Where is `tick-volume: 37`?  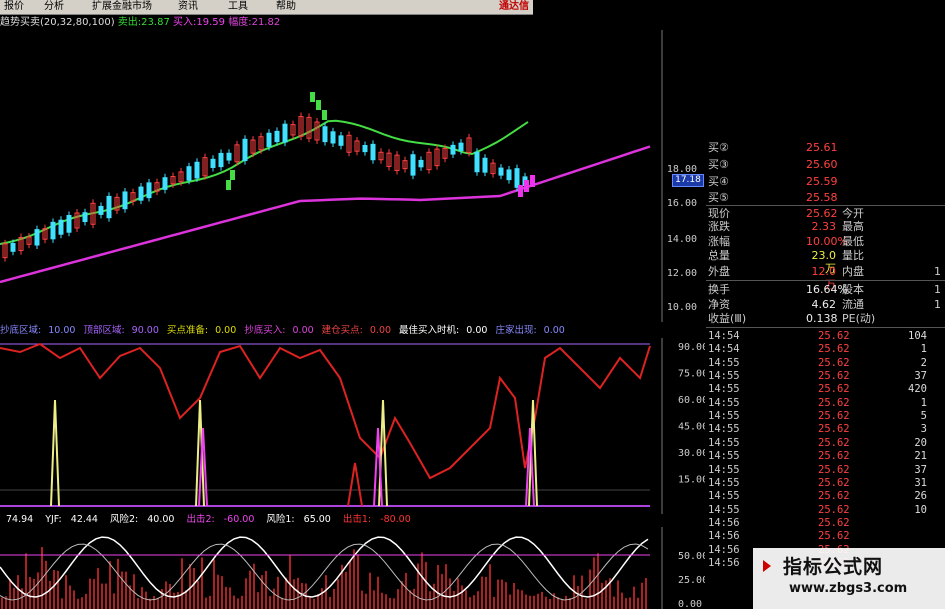 tick-volume: 37 is located at coordinates (920, 376).